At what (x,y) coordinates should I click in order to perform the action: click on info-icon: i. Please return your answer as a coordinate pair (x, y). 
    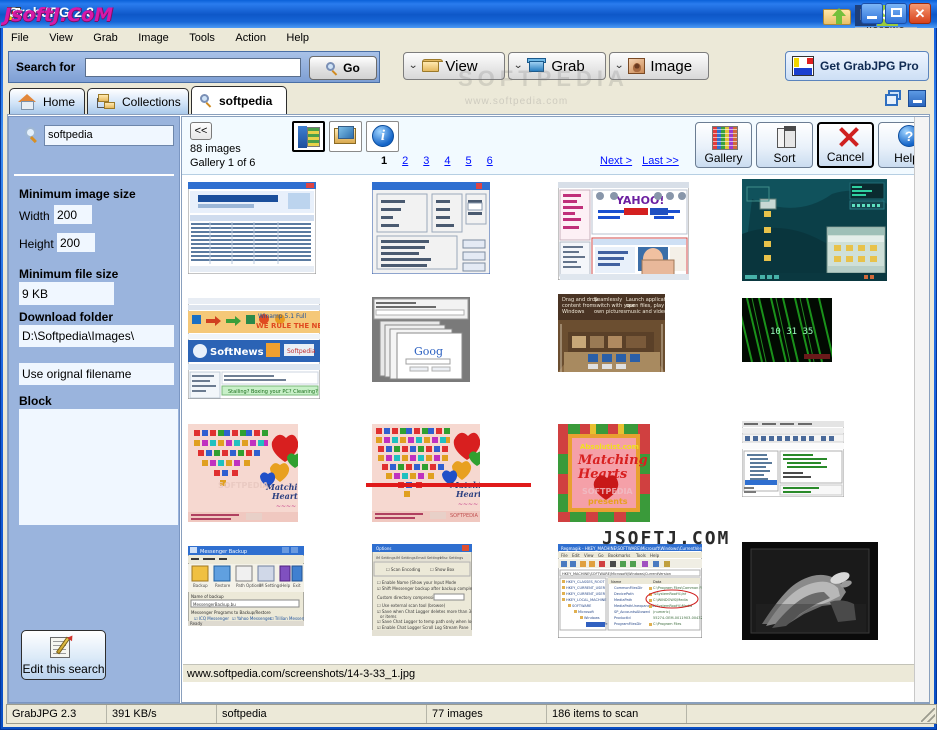
    Looking at the image, I should click on (383, 136).